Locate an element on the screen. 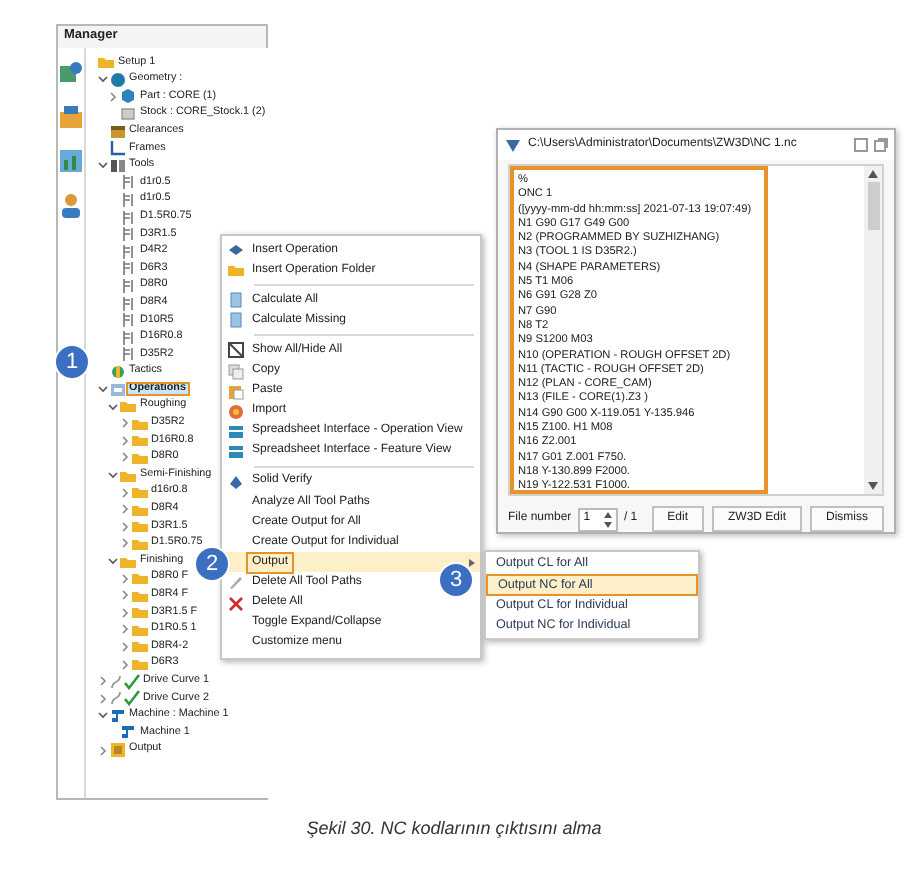 The height and width of the screenshot is (888, 908). sphere-icon is located at coordinates (117, 79).